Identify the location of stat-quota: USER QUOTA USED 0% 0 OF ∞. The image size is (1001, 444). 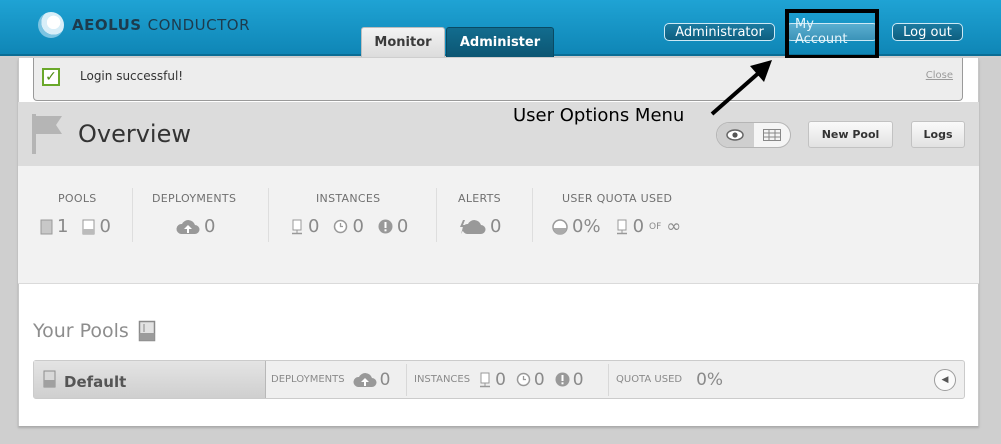
(632, 206).